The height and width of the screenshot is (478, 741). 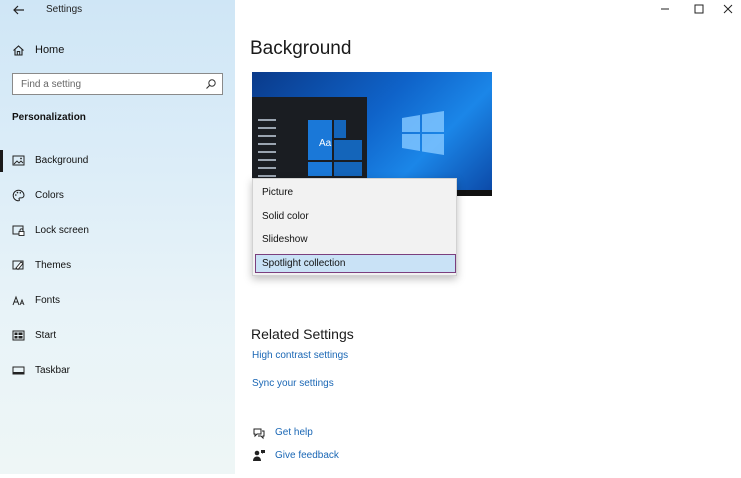 What do you see at coordinates (285, 216) in the screenshot?
I see `dropdown-option-solid-color: Solid color` at bounding box center [285, 216].